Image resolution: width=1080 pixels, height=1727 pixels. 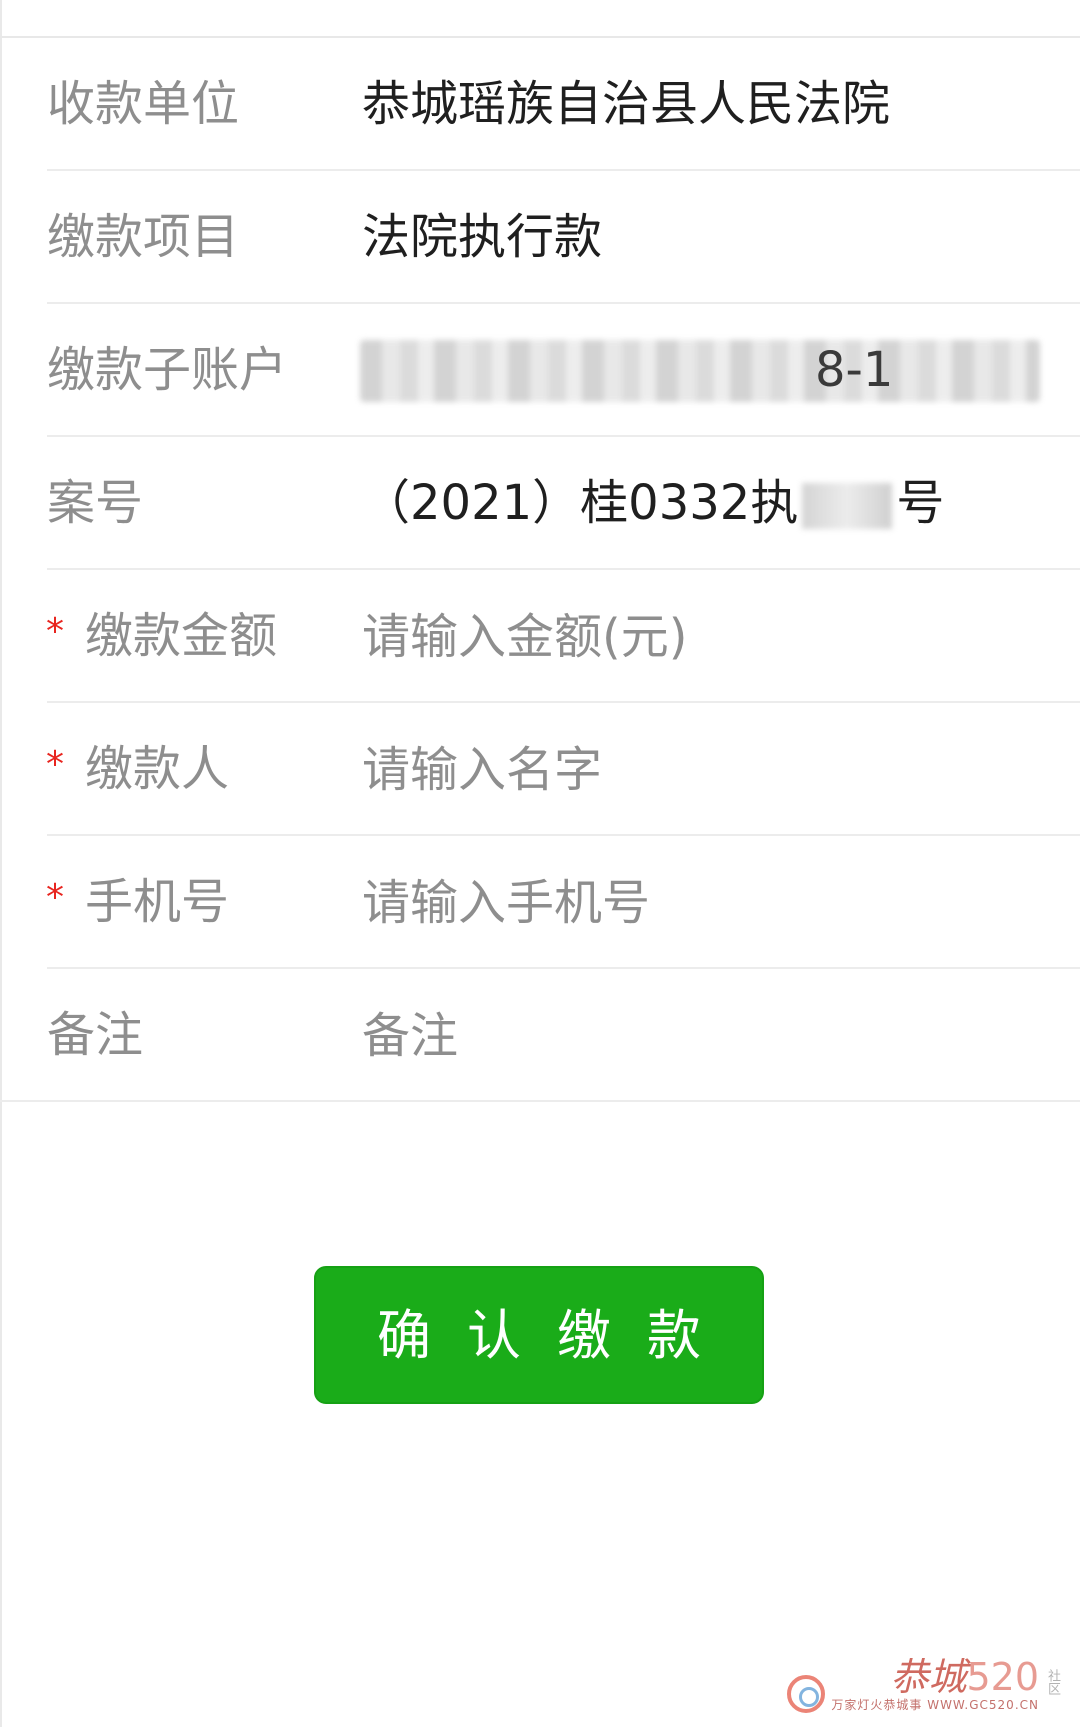 I want to click on row-amount: * 缴款金额, so click(x=540, y=636).